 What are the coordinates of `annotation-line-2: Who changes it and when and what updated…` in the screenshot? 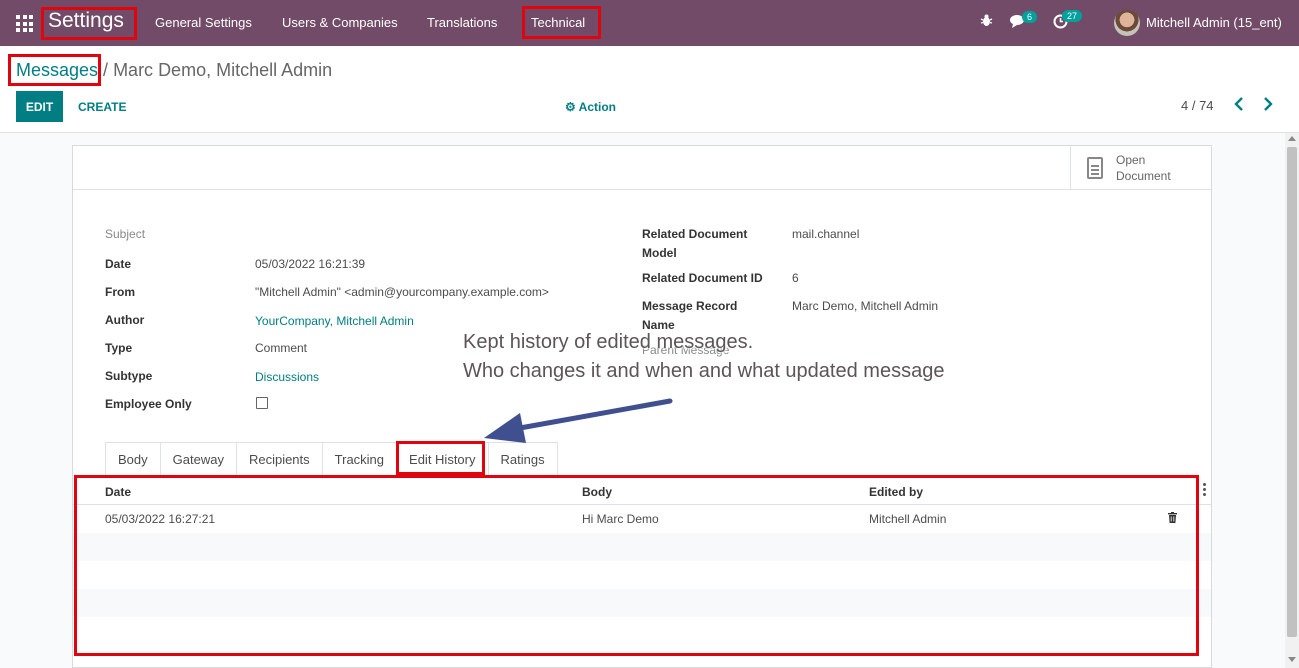 It's located at (704, 371).